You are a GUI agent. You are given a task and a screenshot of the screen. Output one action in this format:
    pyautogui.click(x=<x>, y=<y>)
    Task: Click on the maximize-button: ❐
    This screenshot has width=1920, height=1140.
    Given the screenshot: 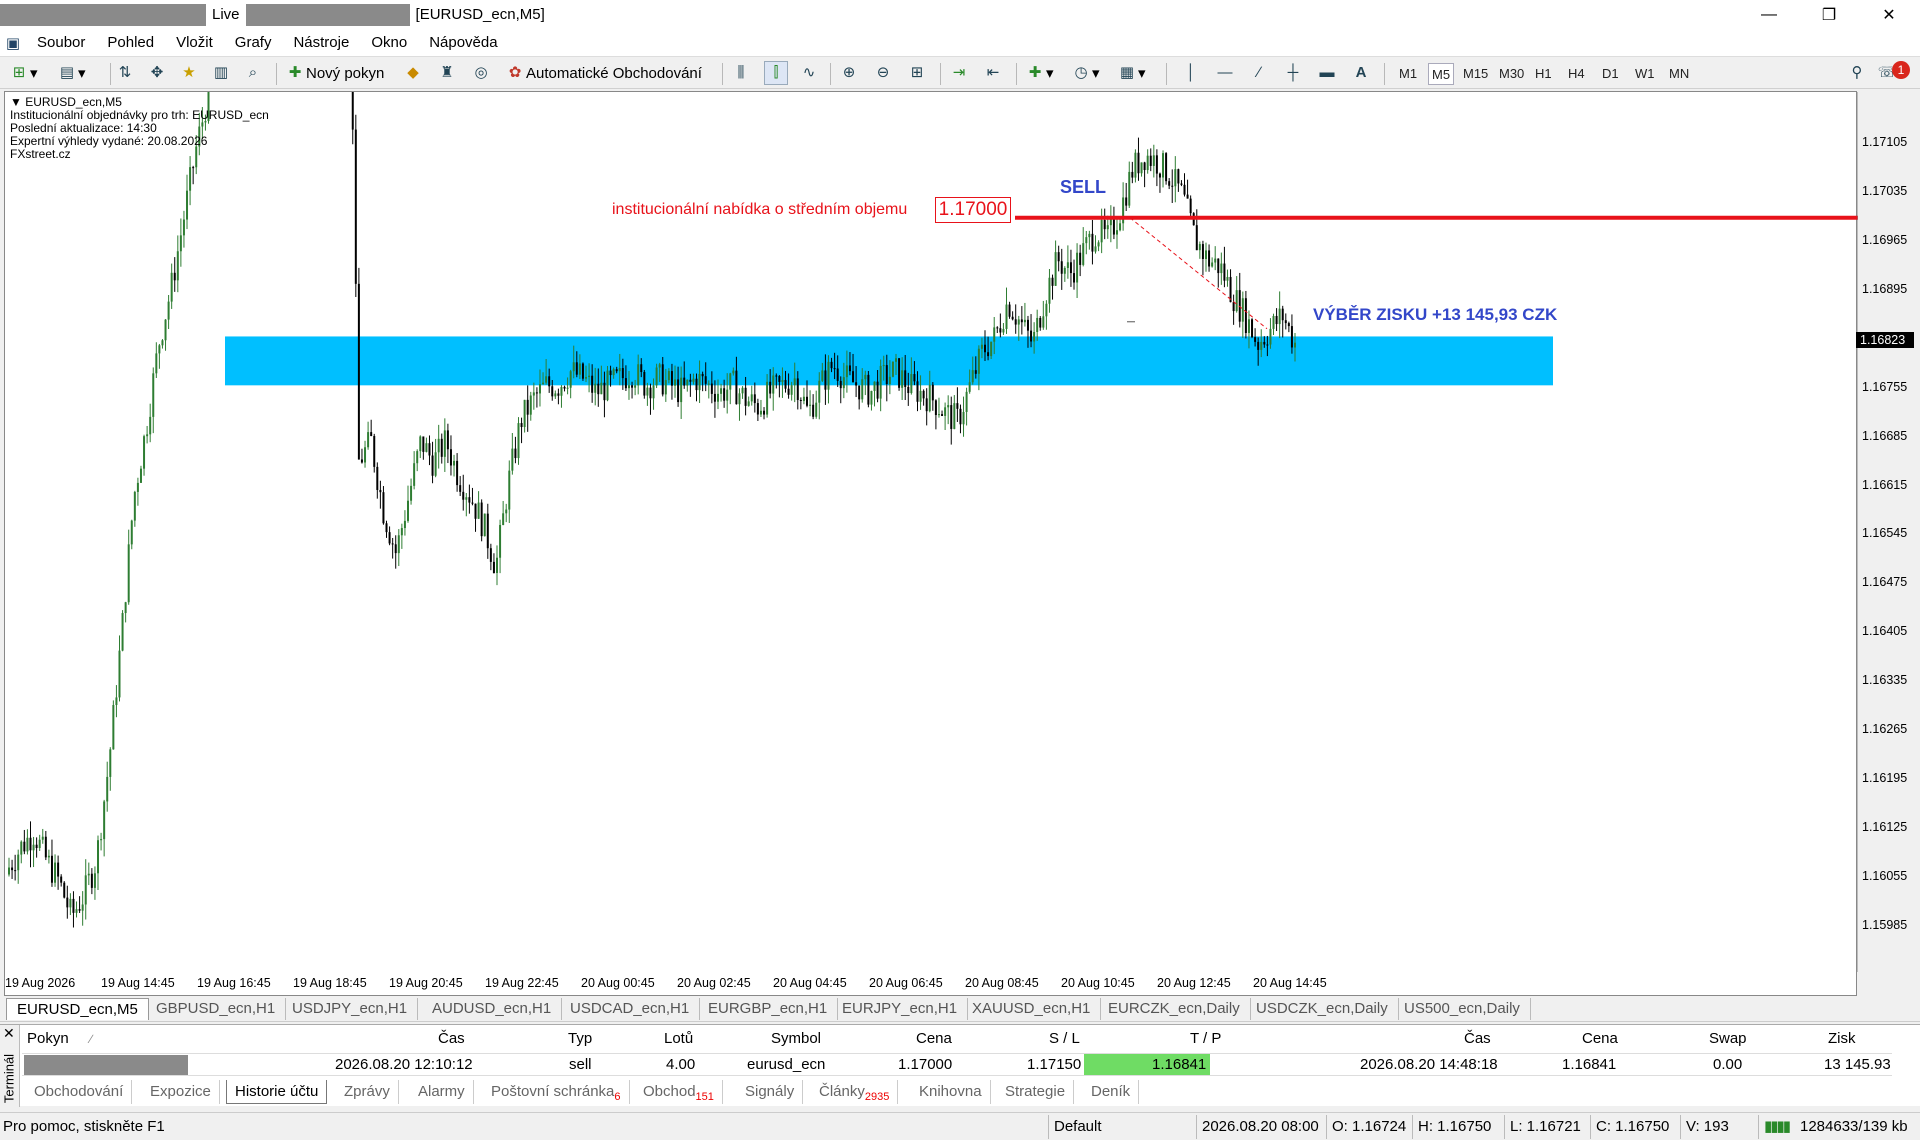 What is the action you would take?
    pyautogui.click(x=1829, y=14)
    